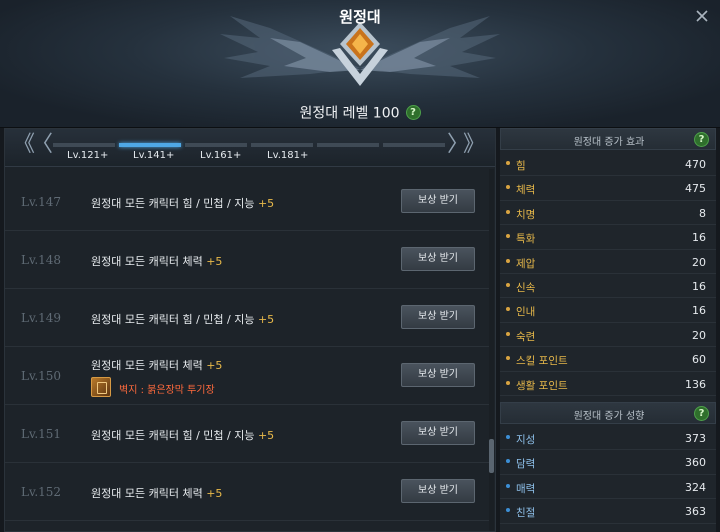  What do you see at coordinates (287, 155) in the screenshot?
I see `tab-lv181: Lv.181+` at bounding box center [287, 155].